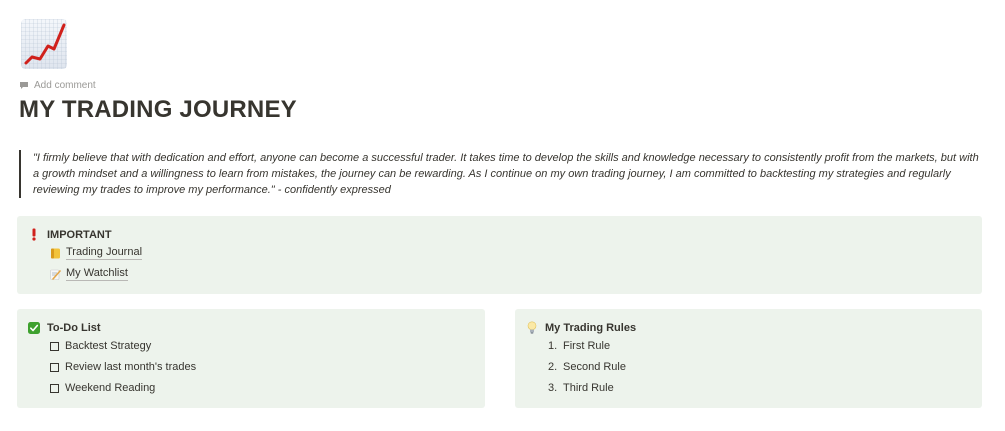 Image resolution: width=1005 pixels, height=431 pixels. What do you see at coordinates (108, 346) in the screenshot?
I see `todo-item-label: Backtest Strategy` at bounding box center [108, 346].